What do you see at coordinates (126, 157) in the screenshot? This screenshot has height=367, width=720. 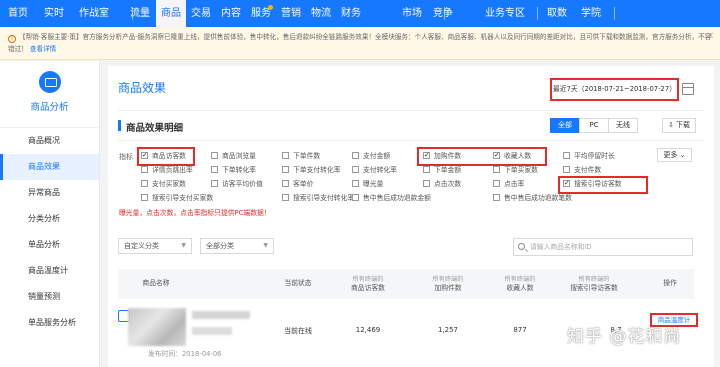 I see `metrics-label: 指标` at bounding box center [126, 157].